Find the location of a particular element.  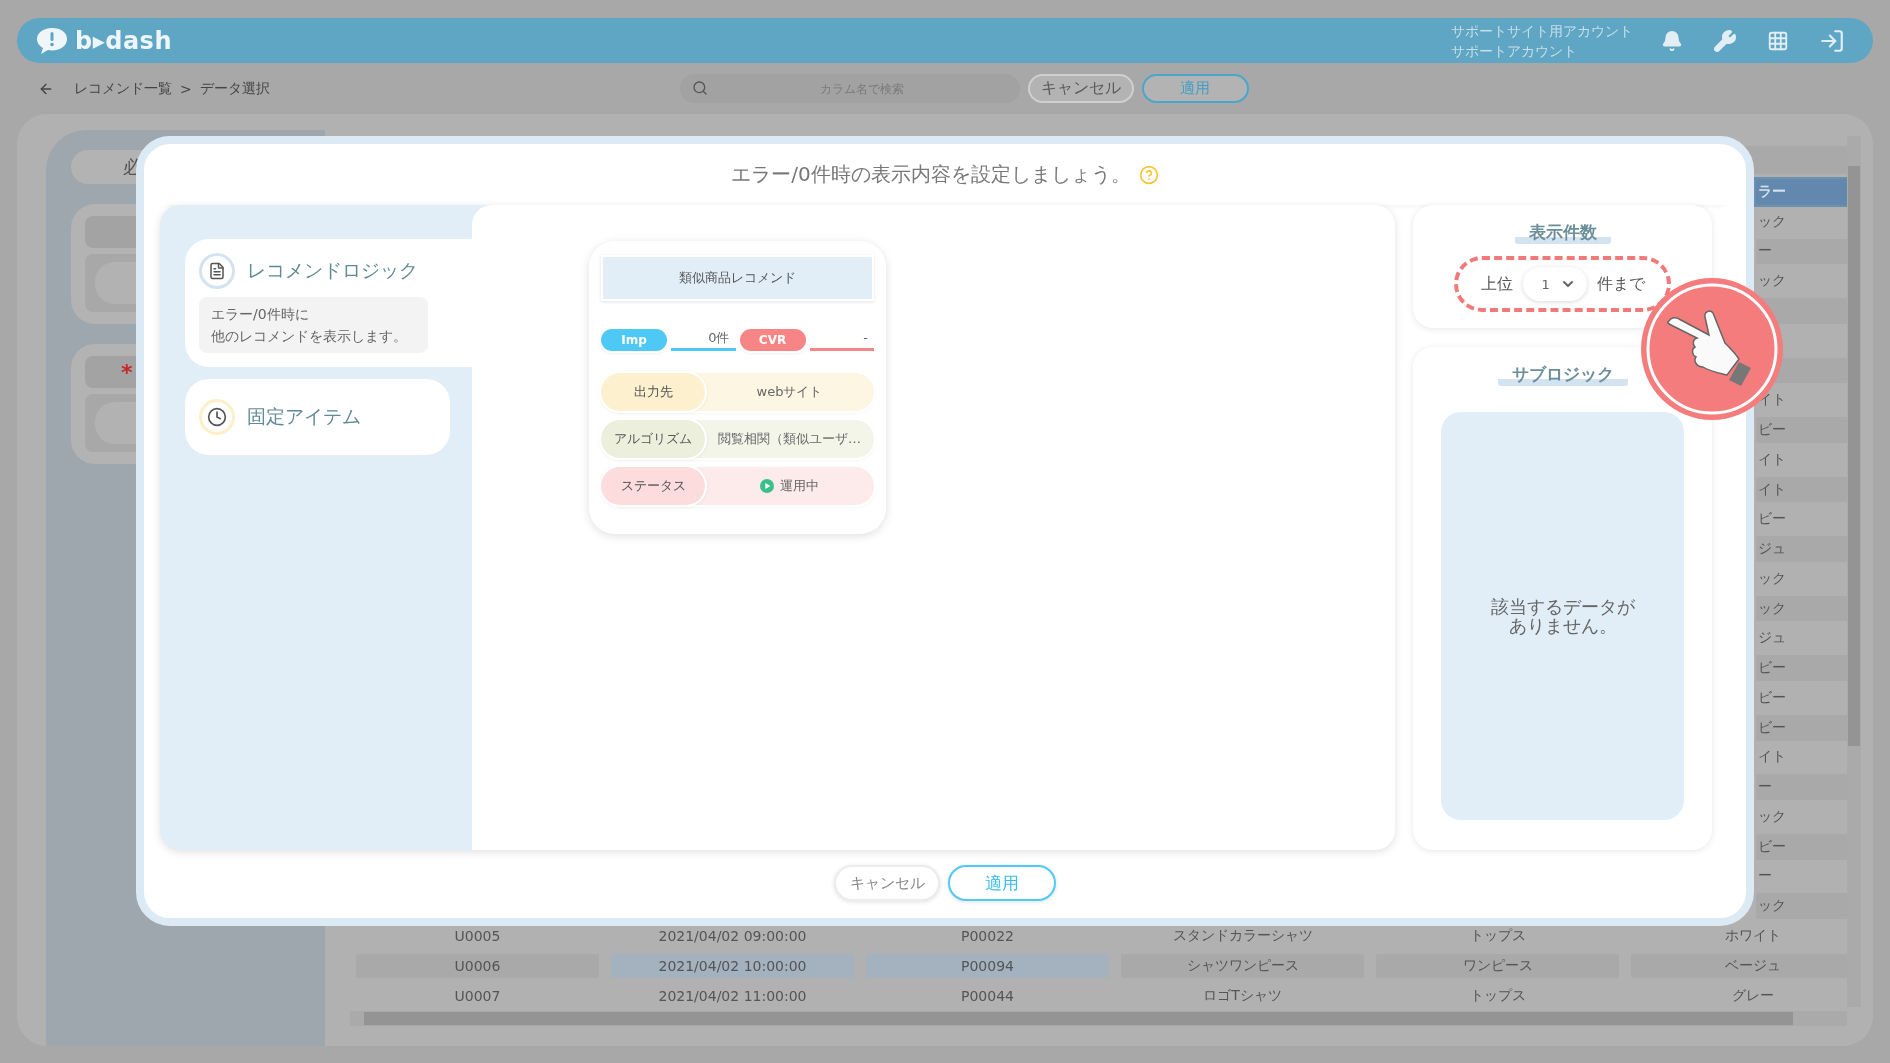

table-cell-text: ロゴTシャツ is located at coordinates (1242, 995).